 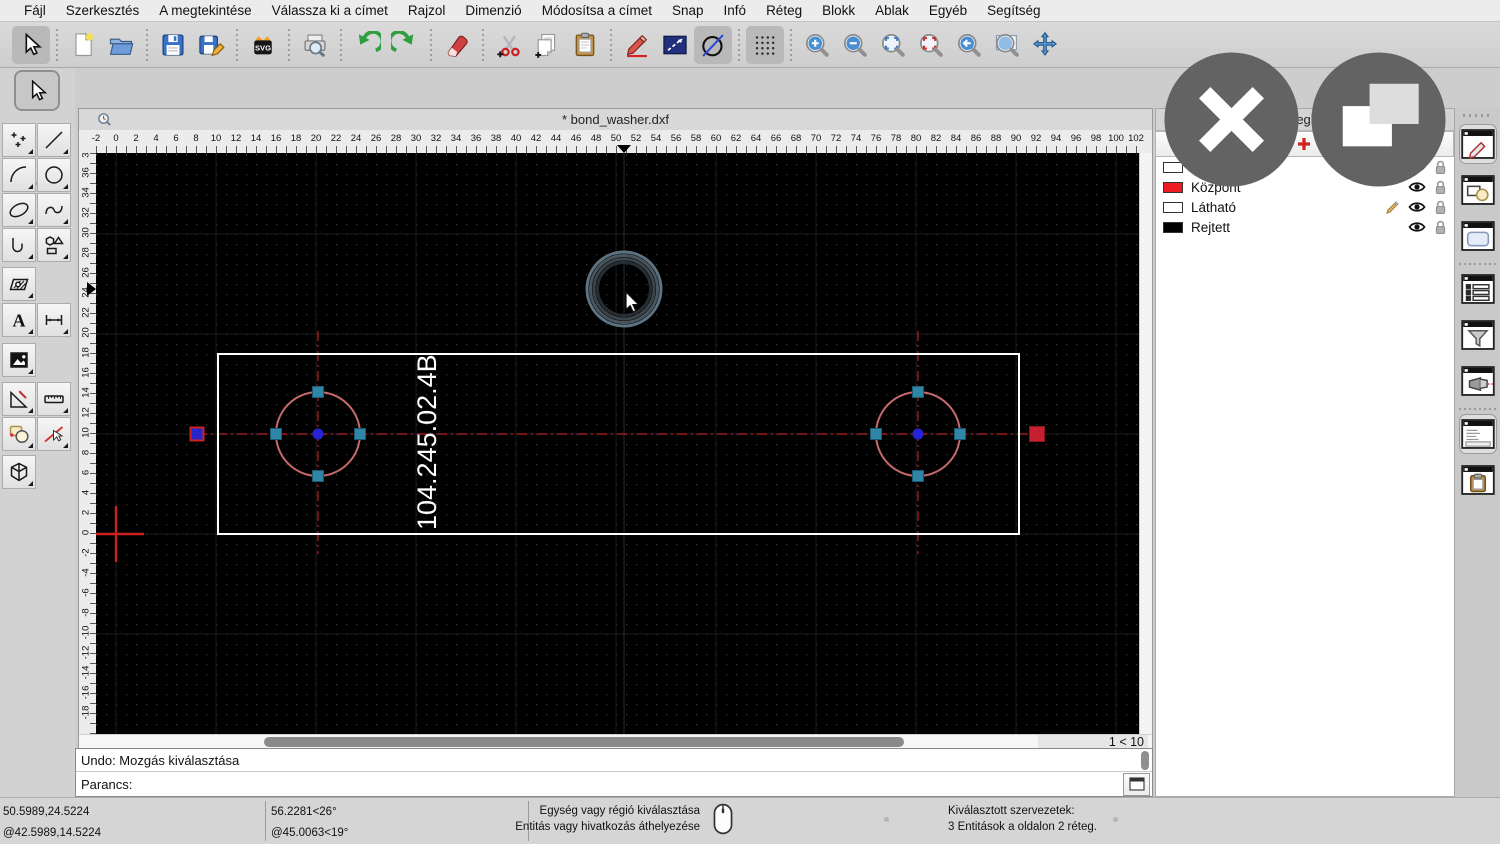 I want to click on menu-item-seg-ts-g: Segítség, so click(x=1013, y=10).